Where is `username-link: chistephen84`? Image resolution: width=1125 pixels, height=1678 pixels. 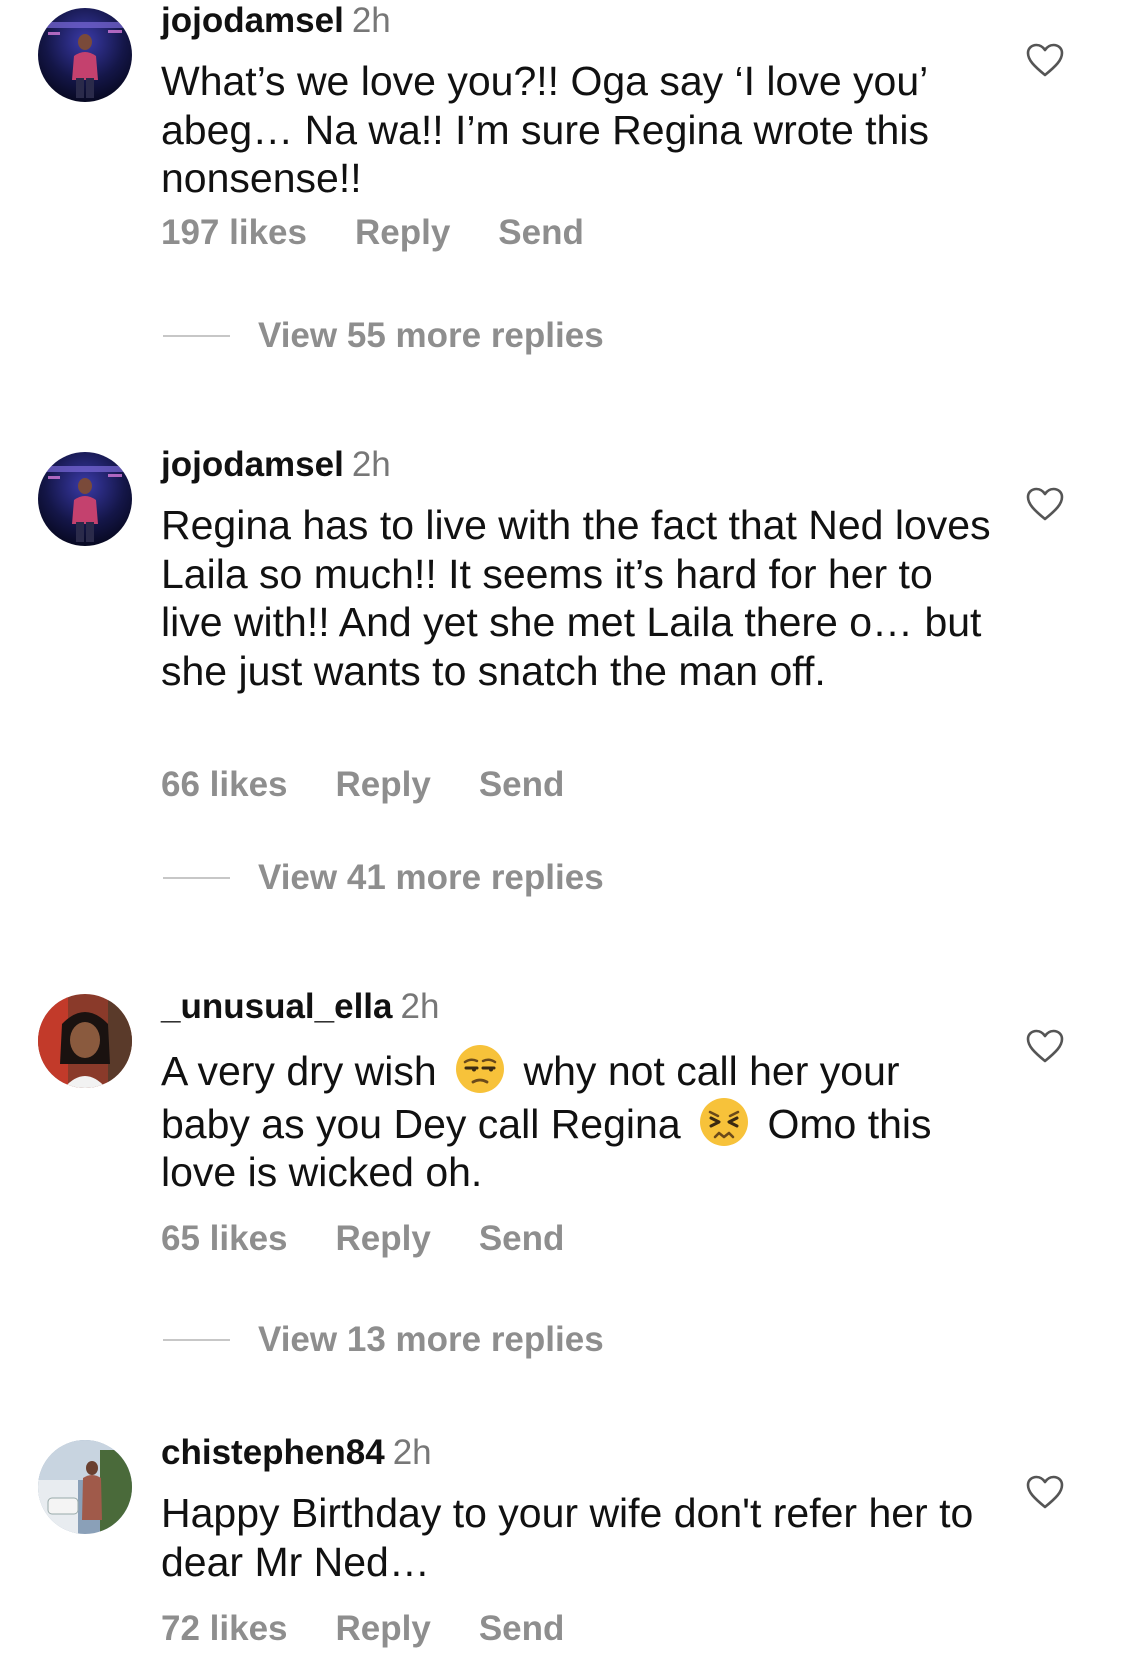 username-link: chistephen84 is located at coordinates (273, 1452).